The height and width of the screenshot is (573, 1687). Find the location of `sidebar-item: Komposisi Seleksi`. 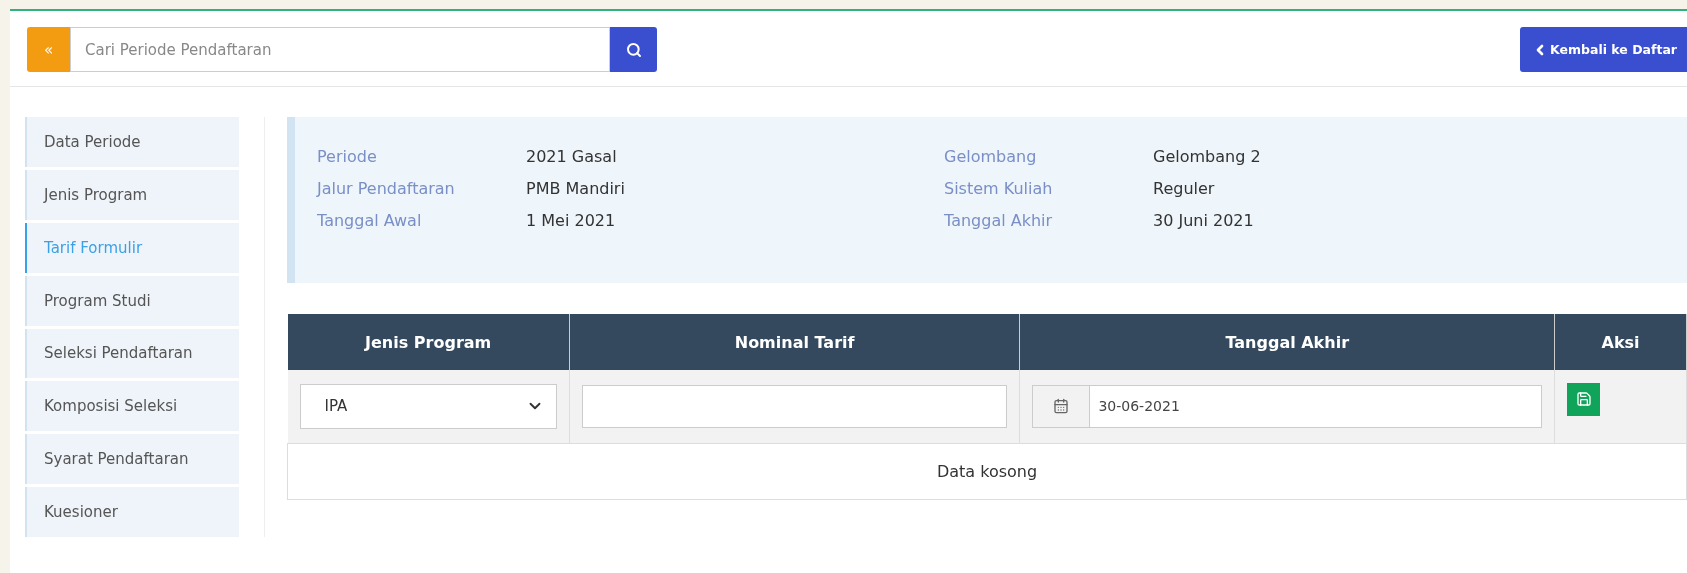

sidebar-item: Komposisi Seleksi is located at coordinates (132, 406).